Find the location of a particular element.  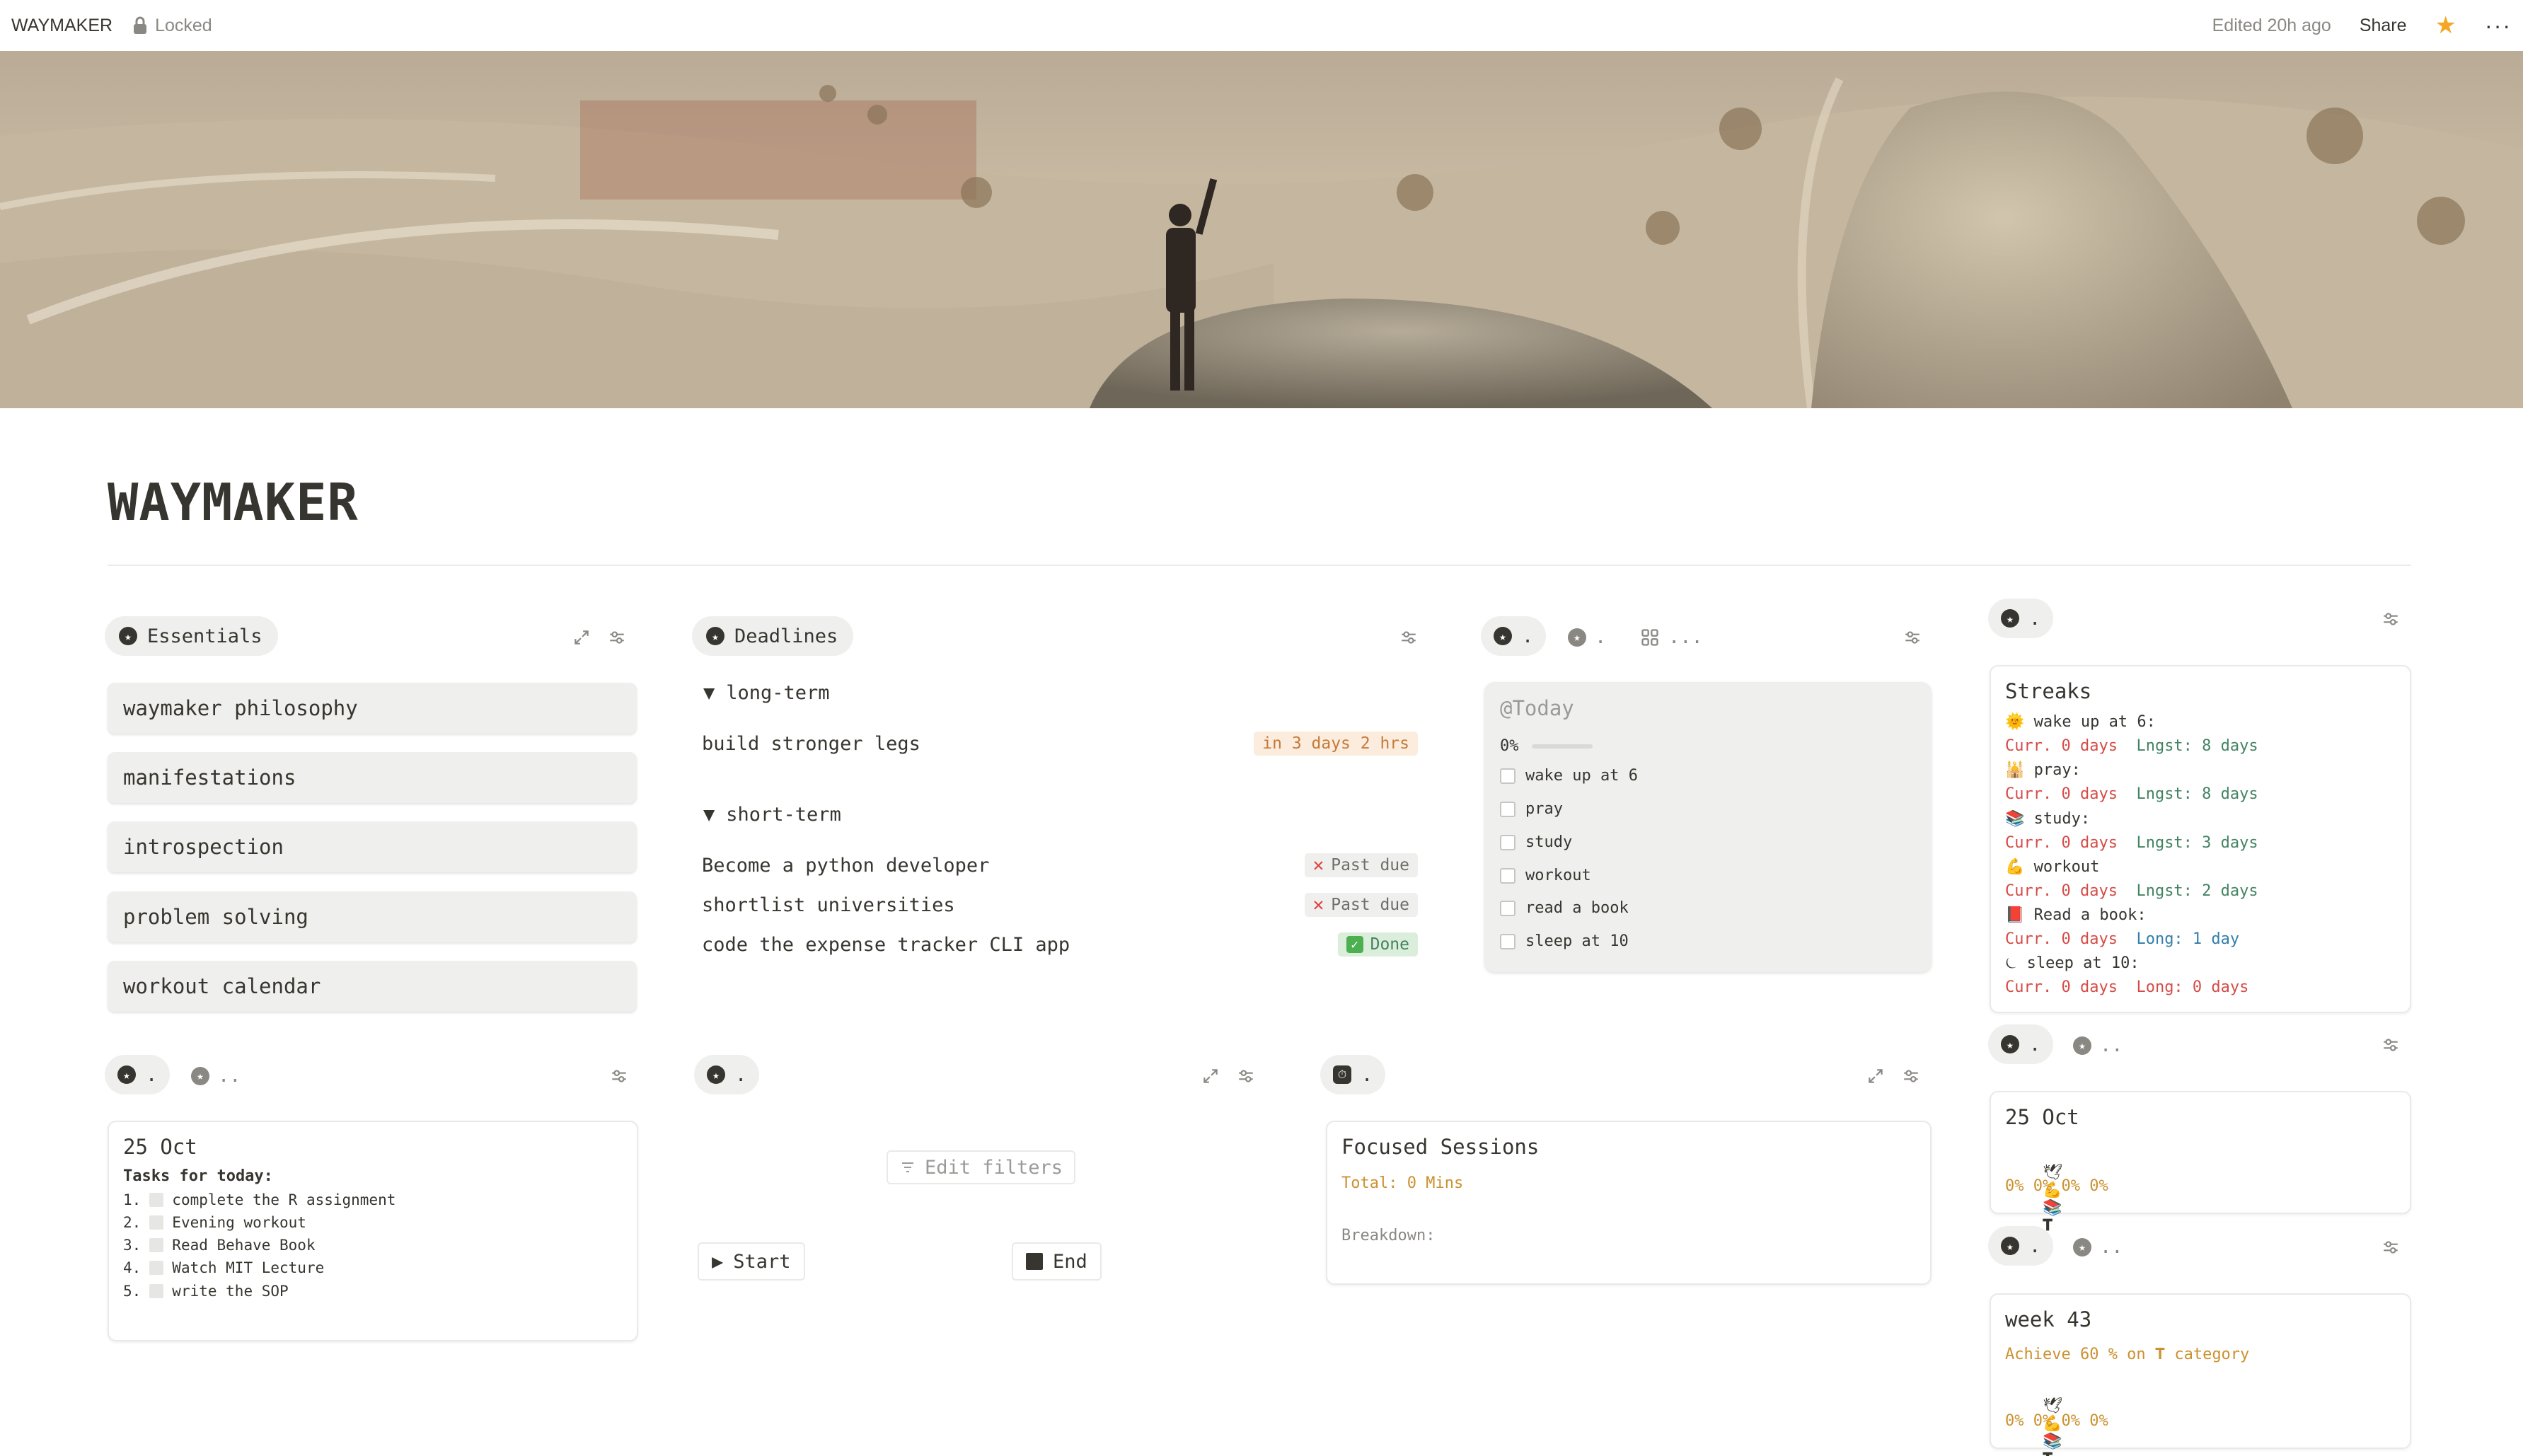

locked-label: Locked is located at coordinates (183, 25).